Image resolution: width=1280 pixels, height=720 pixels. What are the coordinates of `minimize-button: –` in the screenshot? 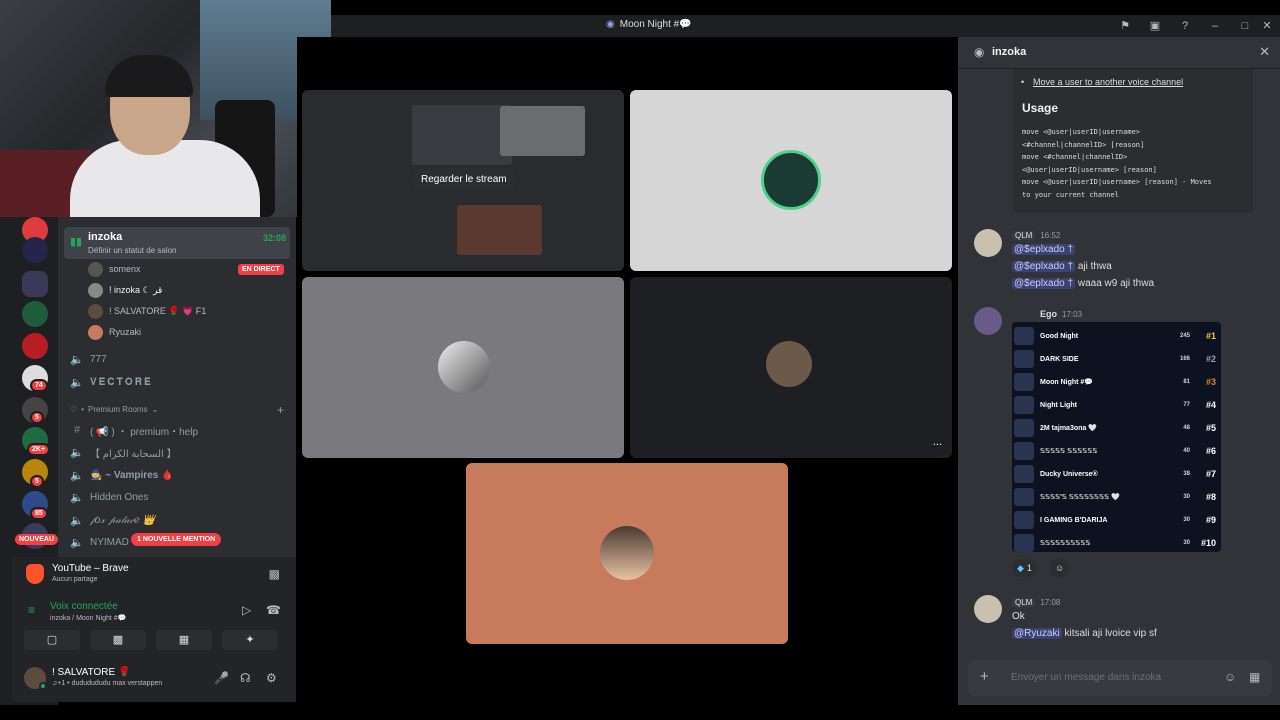 It's located at (1215, 26).